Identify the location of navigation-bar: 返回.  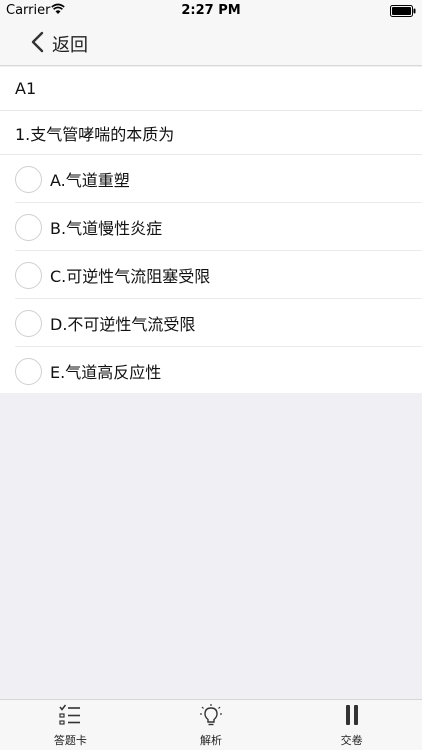
(211, 44).